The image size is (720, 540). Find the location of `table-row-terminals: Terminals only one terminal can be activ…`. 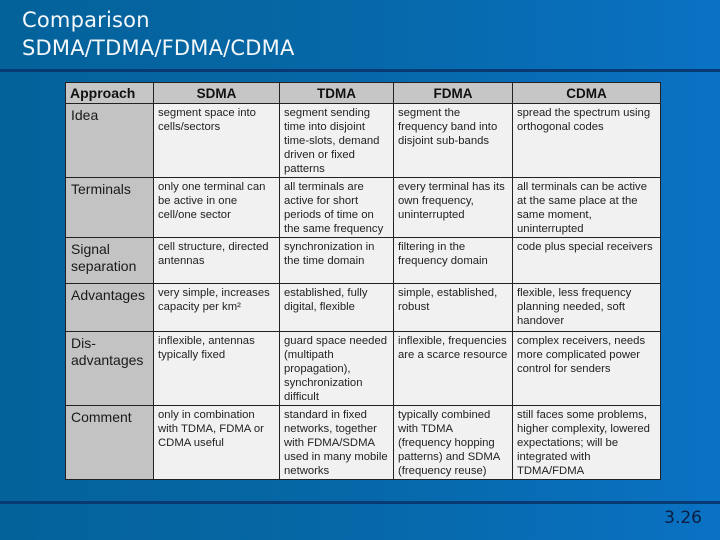

table-row-terminals: Terminals only one terminal can be activ… is located at coordinates (363, 207).